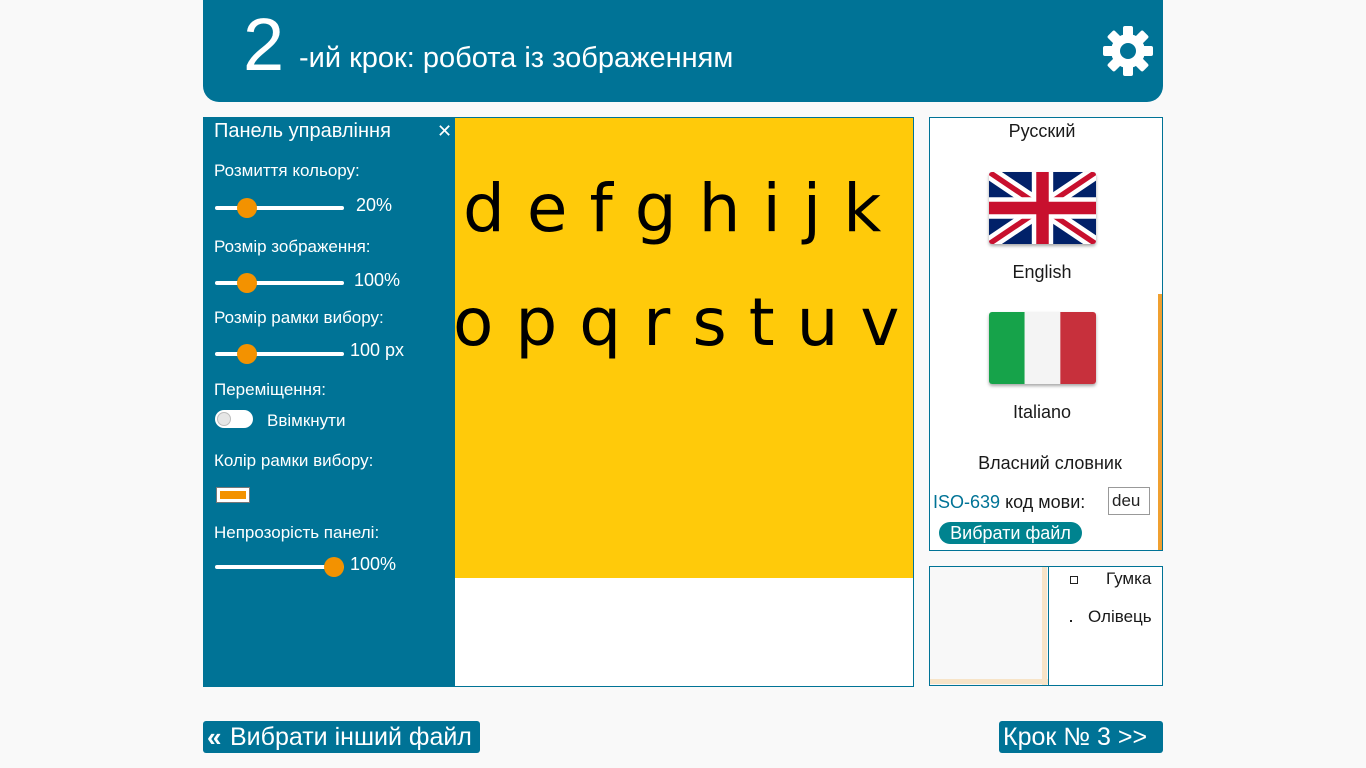  I want to click on choose-another-file-button: « Вибрати інший файл, so click(341, 737).